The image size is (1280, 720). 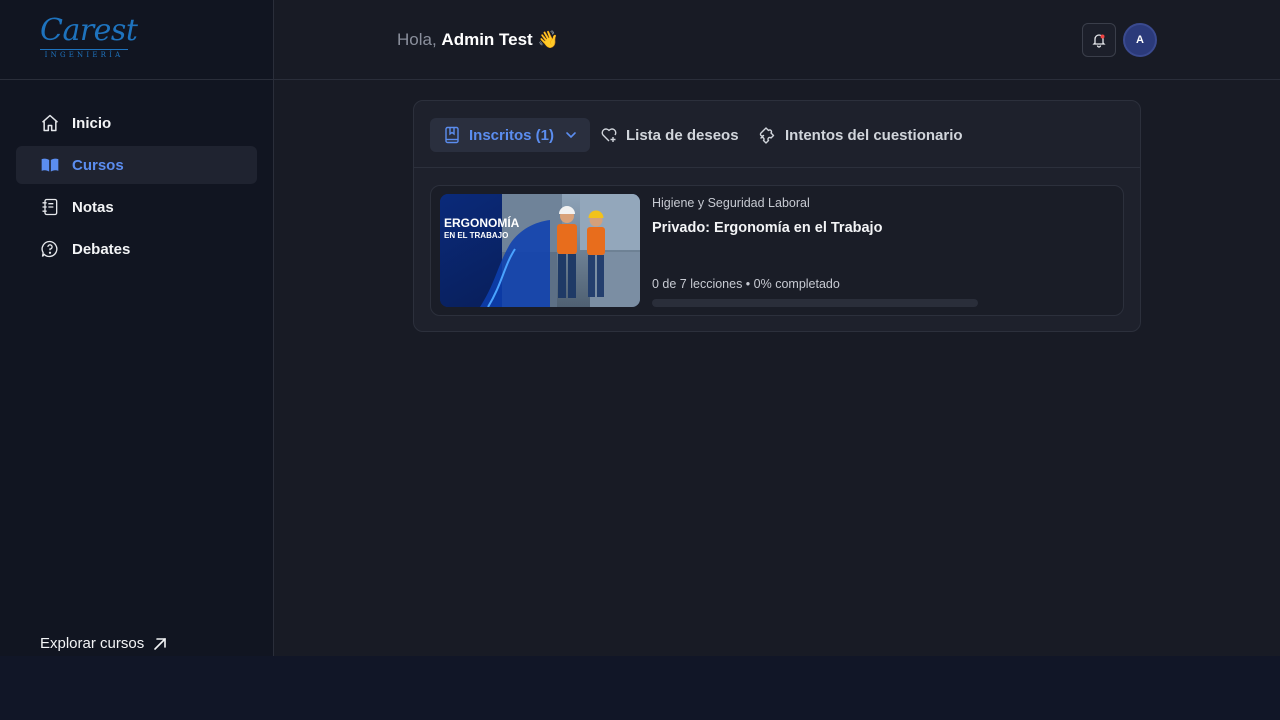 What do you see at coordinates (50, 207) in the screenshot?
I see `notes-icon` at bounding box center [50, 207].